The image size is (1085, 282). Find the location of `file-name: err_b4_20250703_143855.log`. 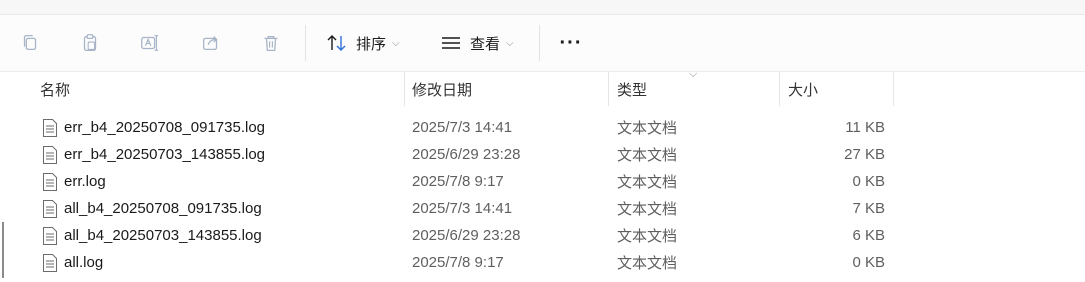

file-name: err_b4_20250703_143855.log is located at coordinates (165, 154).